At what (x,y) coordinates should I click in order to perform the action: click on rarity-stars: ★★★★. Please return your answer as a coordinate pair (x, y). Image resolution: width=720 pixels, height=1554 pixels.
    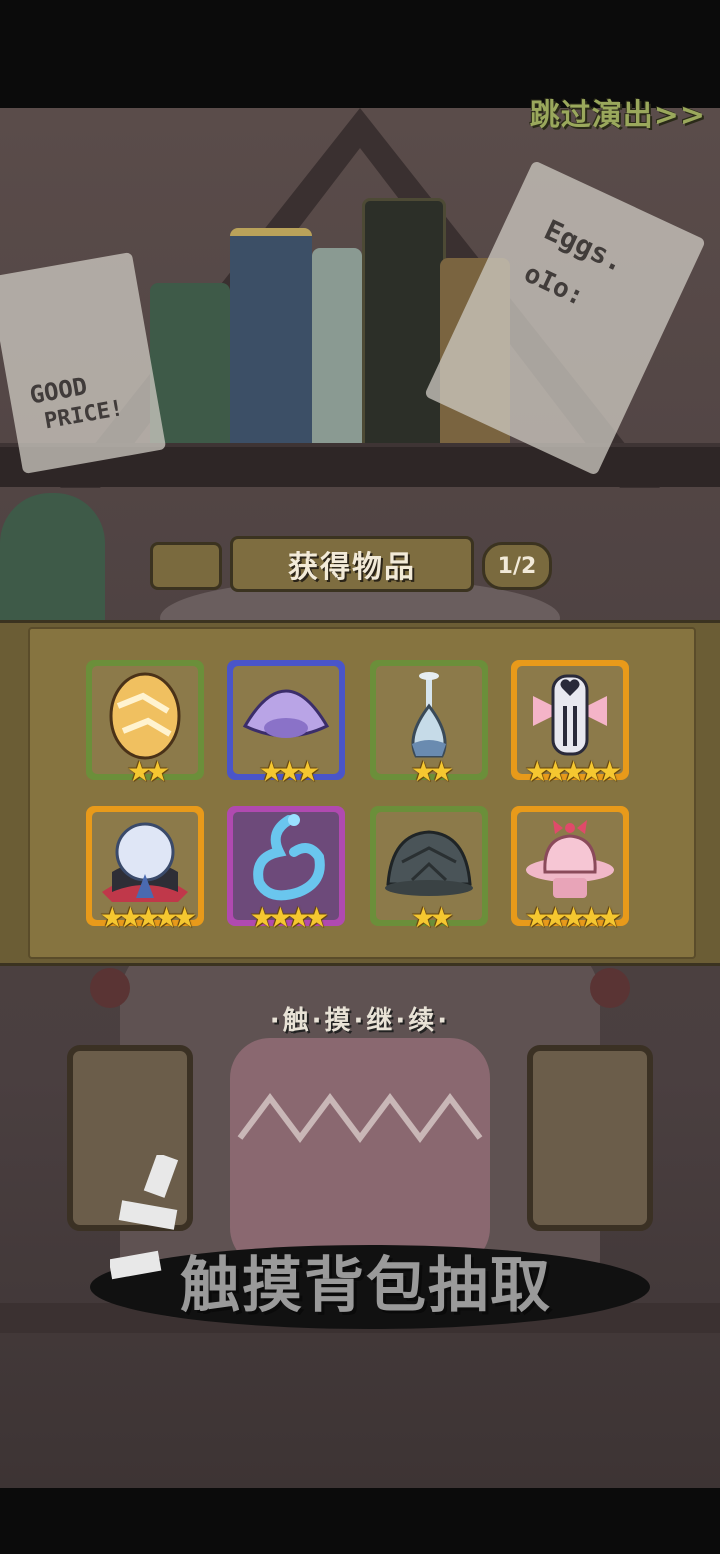
    Looking at the image, I should click on (289, 917).